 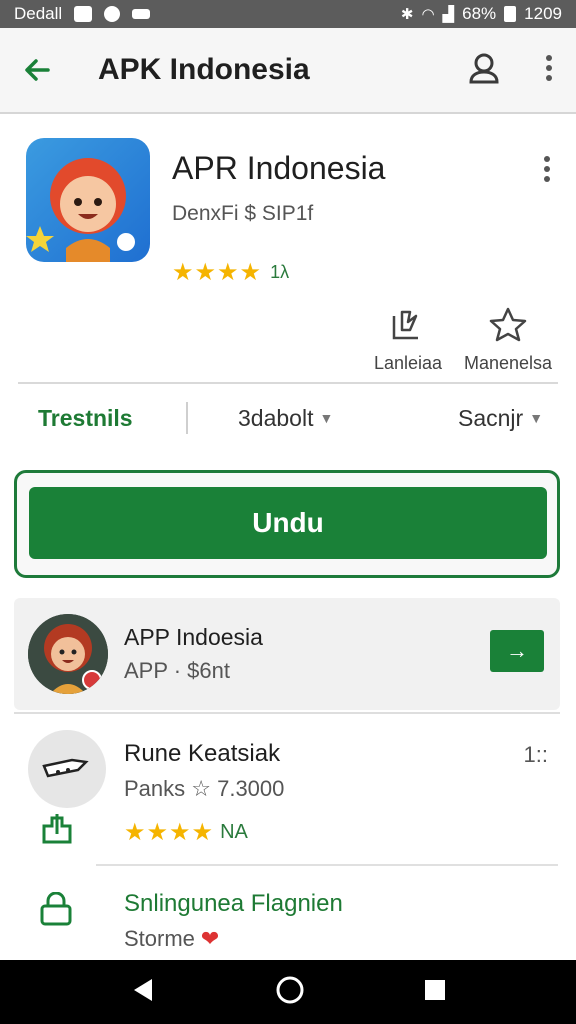 I want to click on bluetooth-icon: ✱, so click(x=407, y=14).